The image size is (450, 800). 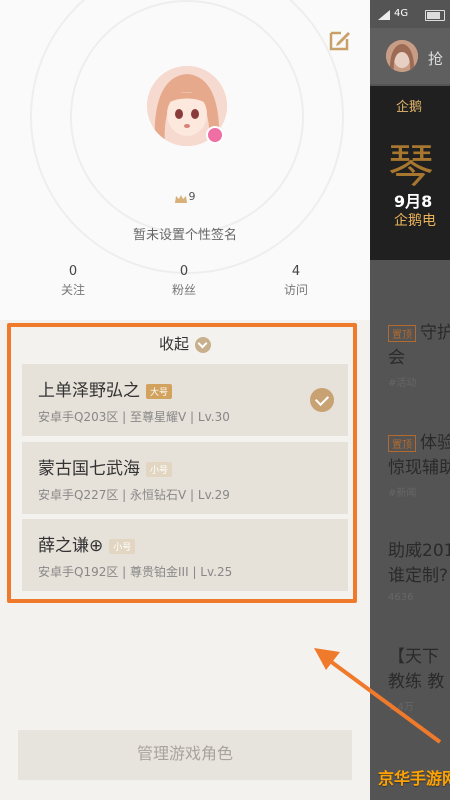 What do you see at coordinates (411, 166) in the screenshot?
I see `banner-line-2: 琴` at bounding box center [411, 166].